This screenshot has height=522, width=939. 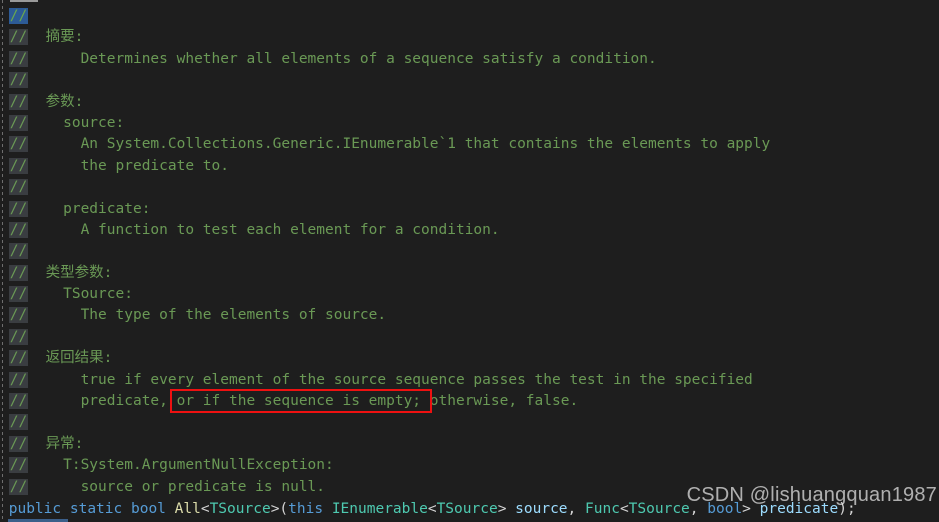 I want to click on comment-line: // TSource:, so click(x=469, y=294).